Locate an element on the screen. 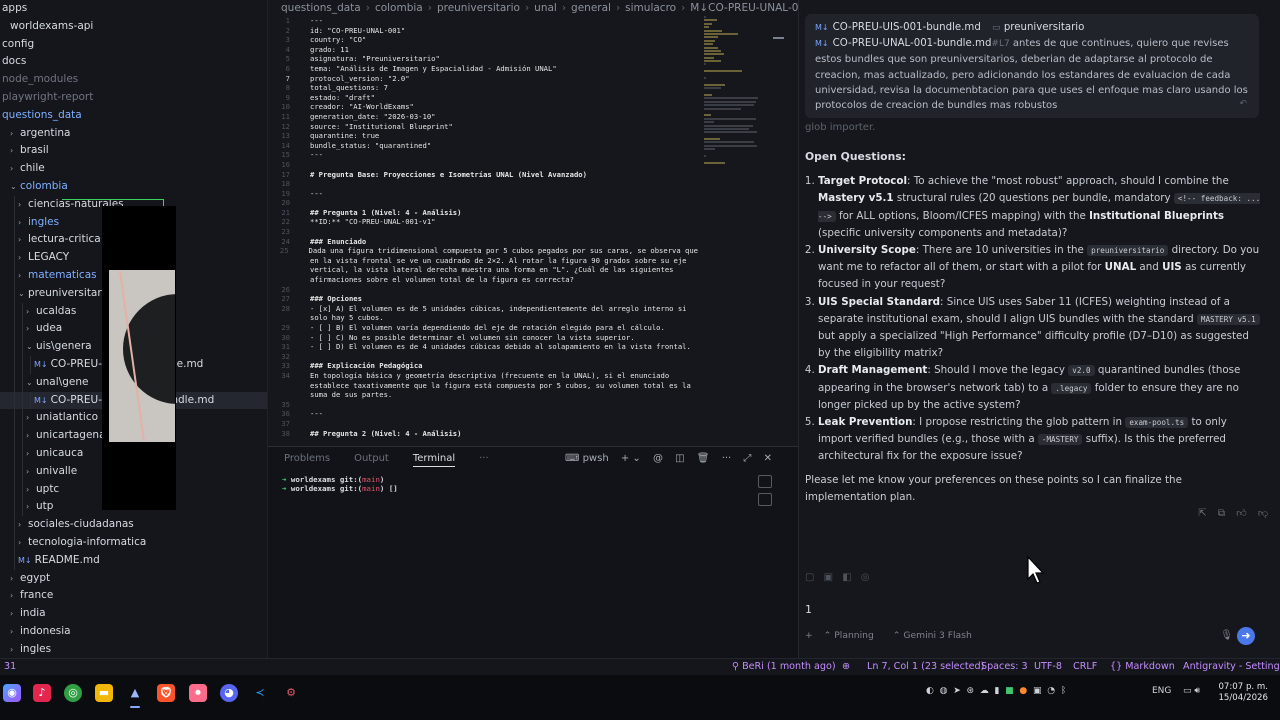 The height and width of the screenshot is (720, 1280). antigravity-icon: ▲ is located at coordinates (135, 693).